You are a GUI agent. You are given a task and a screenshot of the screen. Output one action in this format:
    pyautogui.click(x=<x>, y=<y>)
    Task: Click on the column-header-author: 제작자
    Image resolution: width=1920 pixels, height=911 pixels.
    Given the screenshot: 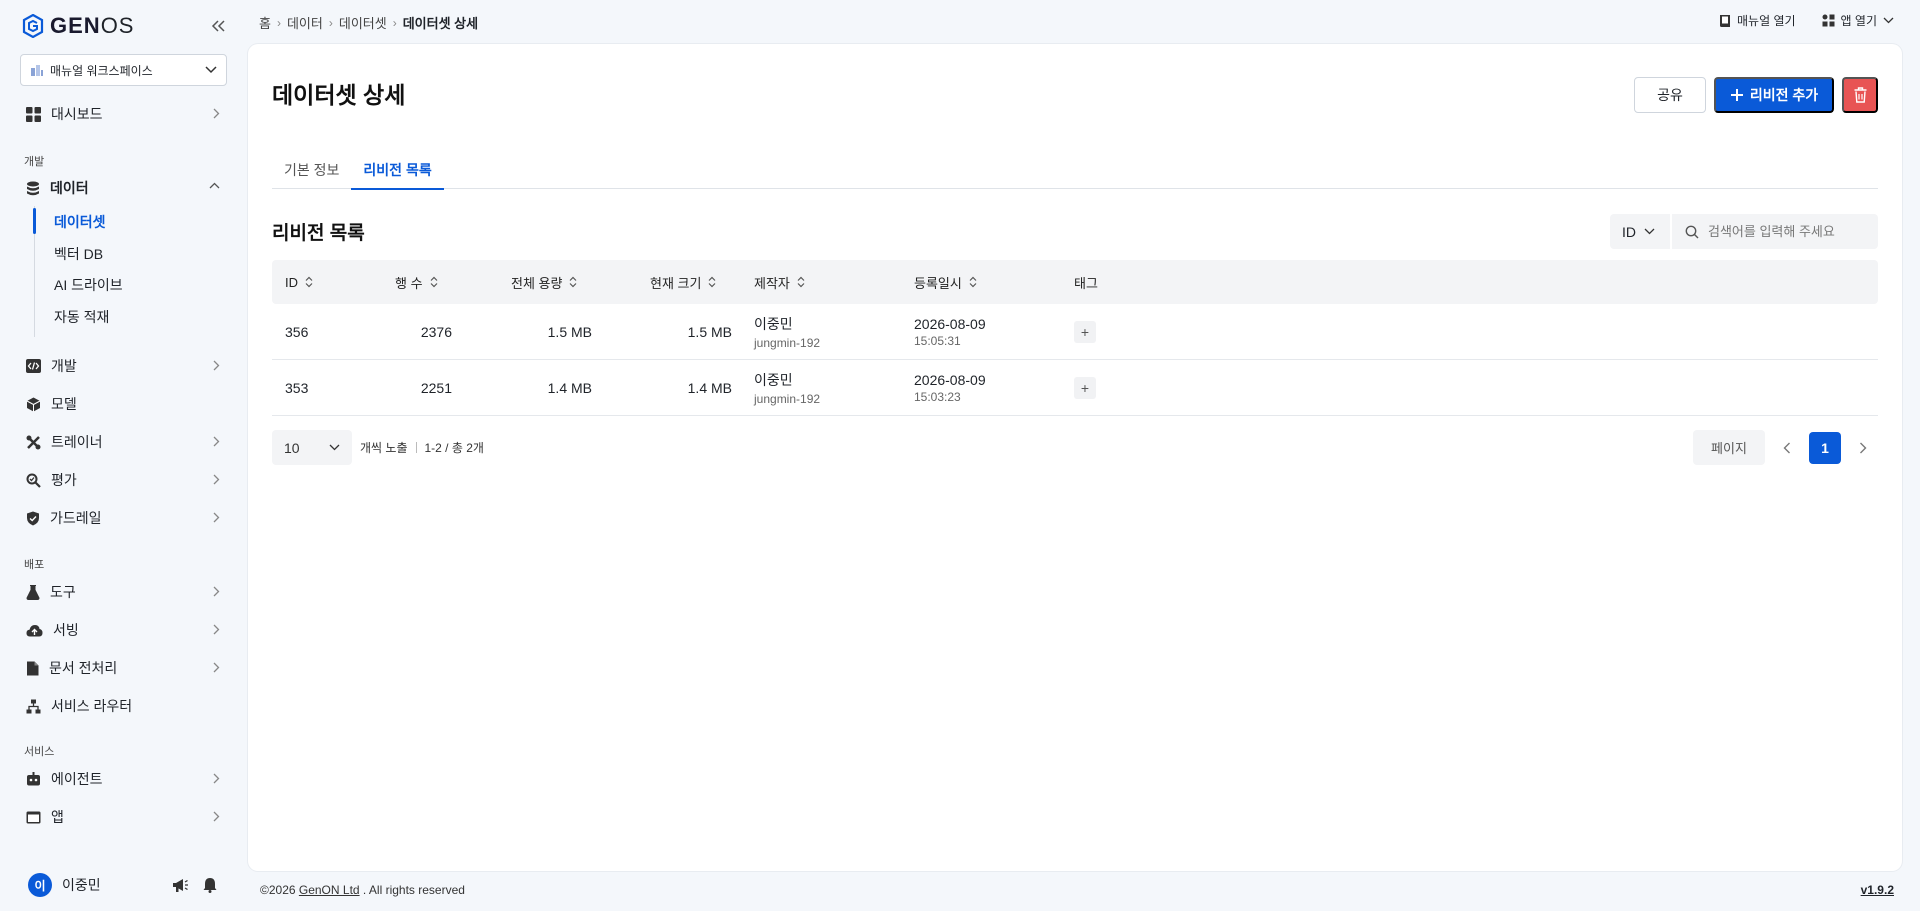 What is the action you would take?
    pyautogui.click(x=779, y=282)
    